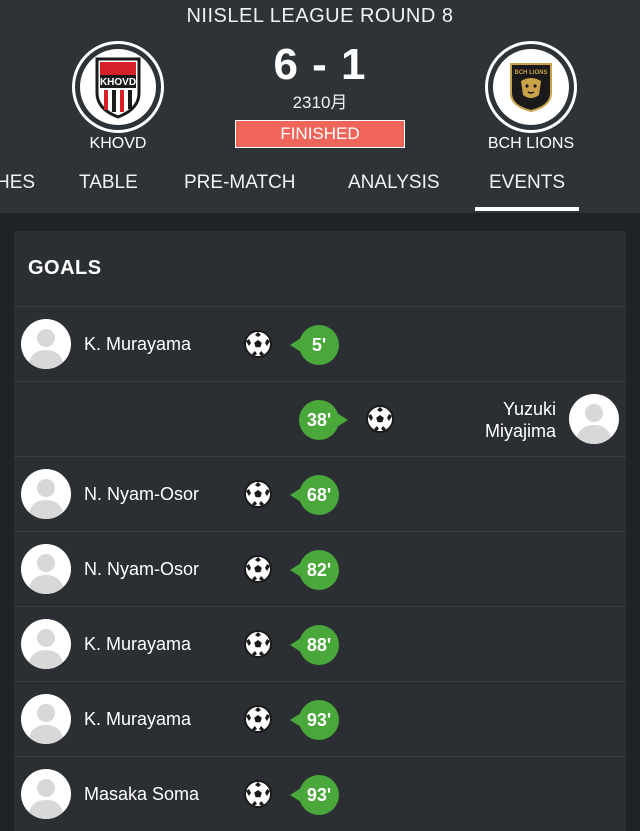 The height and width of the screenshot is (831, 640). Describe the element at coordinates (17, 190) in the screenshot. I see `tab-matches: HES` at that location.